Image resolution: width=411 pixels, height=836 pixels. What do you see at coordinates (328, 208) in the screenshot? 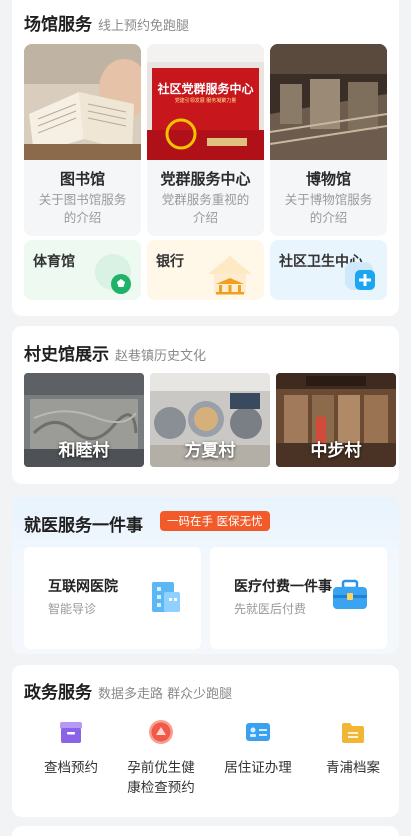
I see `venue-museum-desc: 关于博物馆服务的介绍` at bounding box center [328, 208].